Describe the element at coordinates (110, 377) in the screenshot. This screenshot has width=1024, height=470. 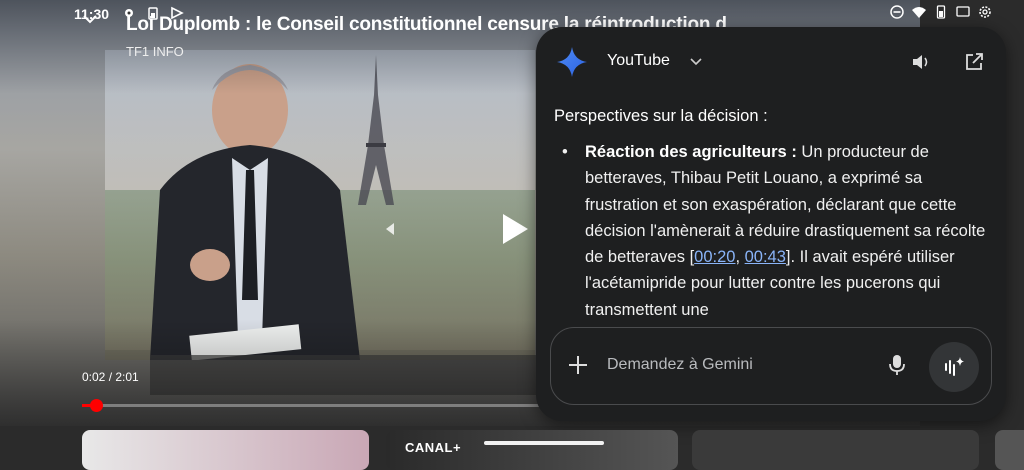
I see `playback-time: 0:02 / 2:01` at that location.